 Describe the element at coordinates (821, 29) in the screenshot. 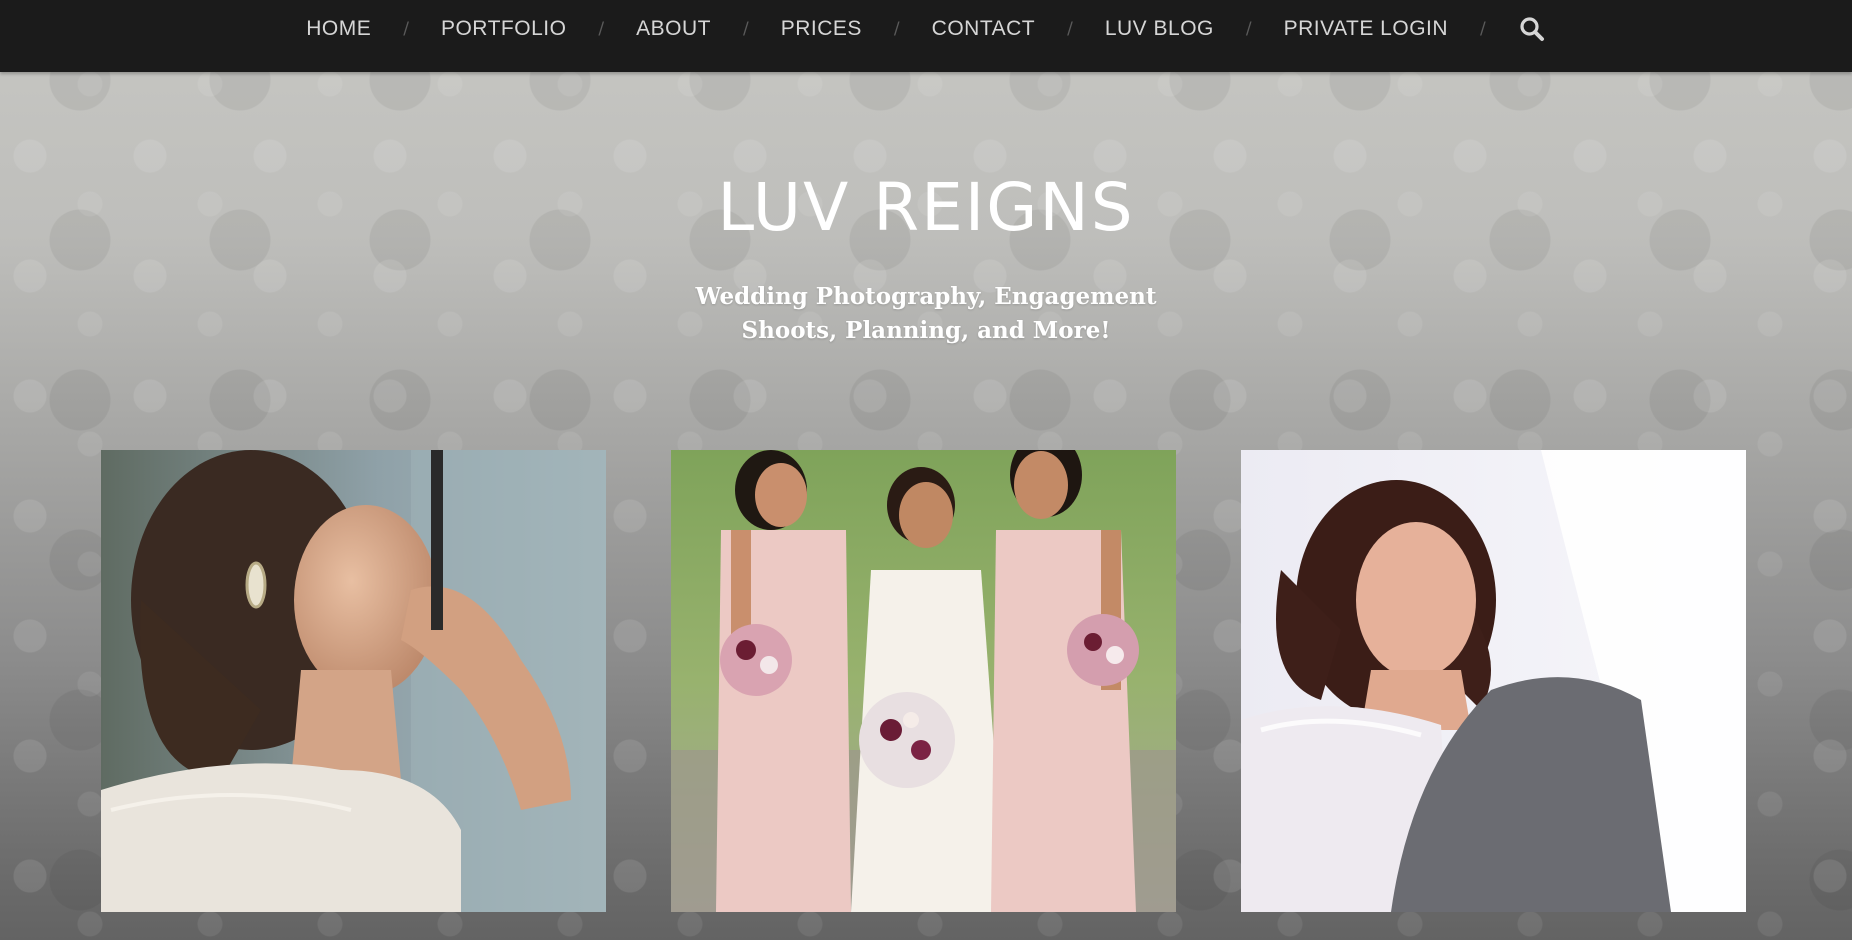

I see `nav-item-prices: PRICES` at that location.